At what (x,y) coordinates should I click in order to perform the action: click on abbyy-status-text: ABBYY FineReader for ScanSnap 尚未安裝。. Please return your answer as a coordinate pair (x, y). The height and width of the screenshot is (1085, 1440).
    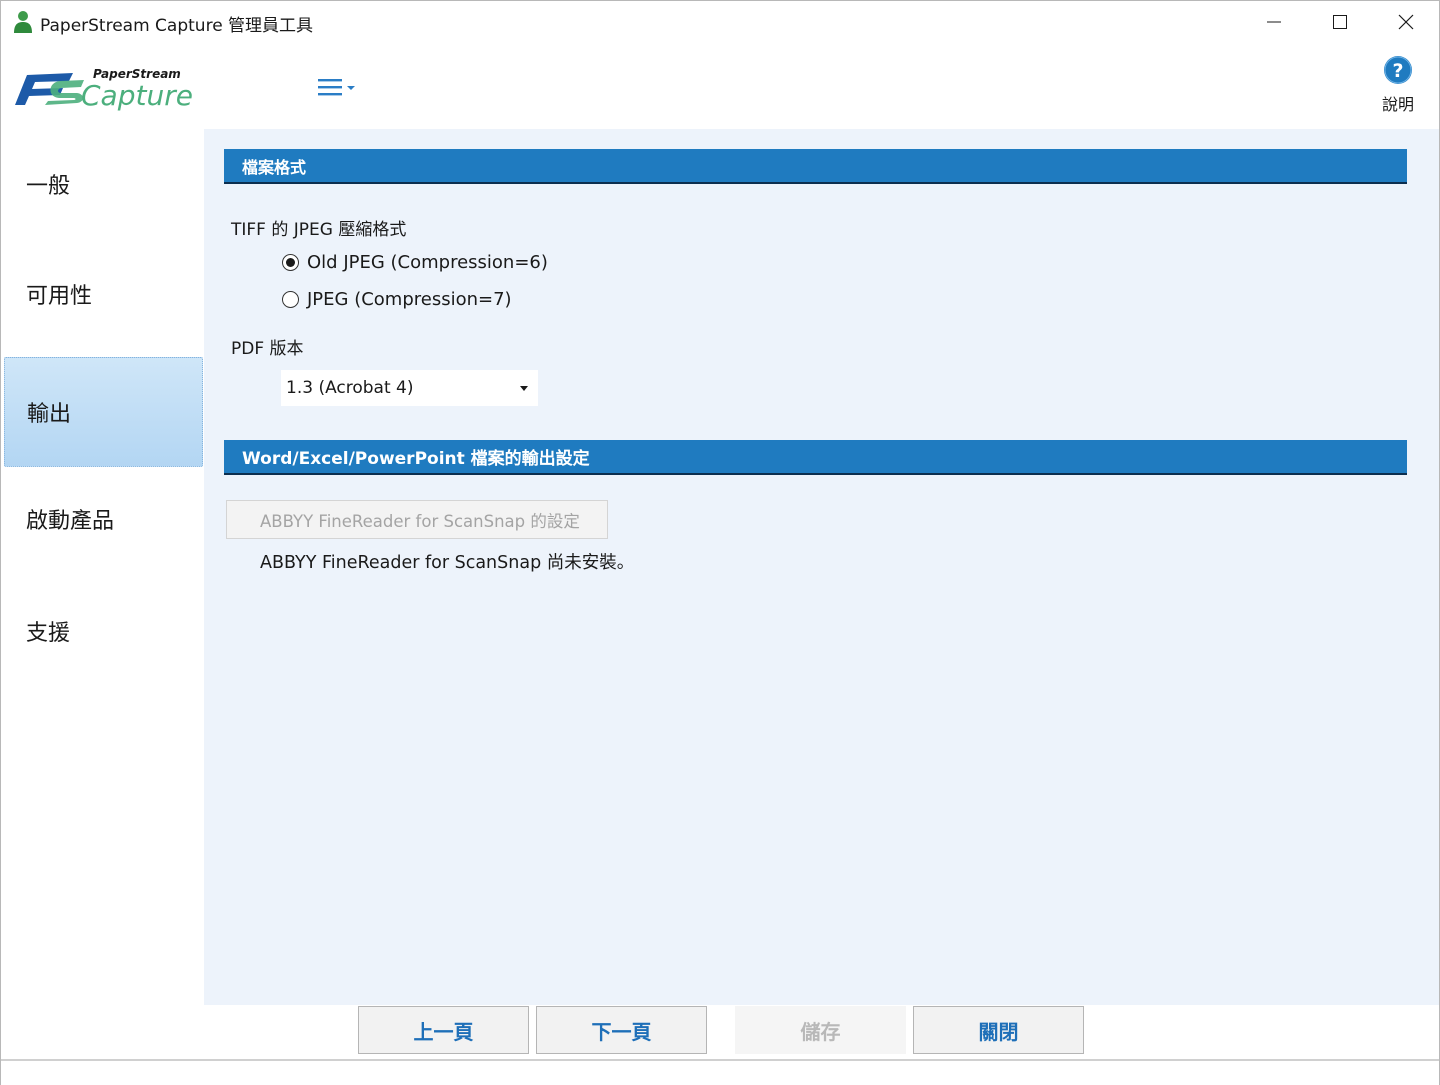
    Looking at the image, I should click on (447, 563).